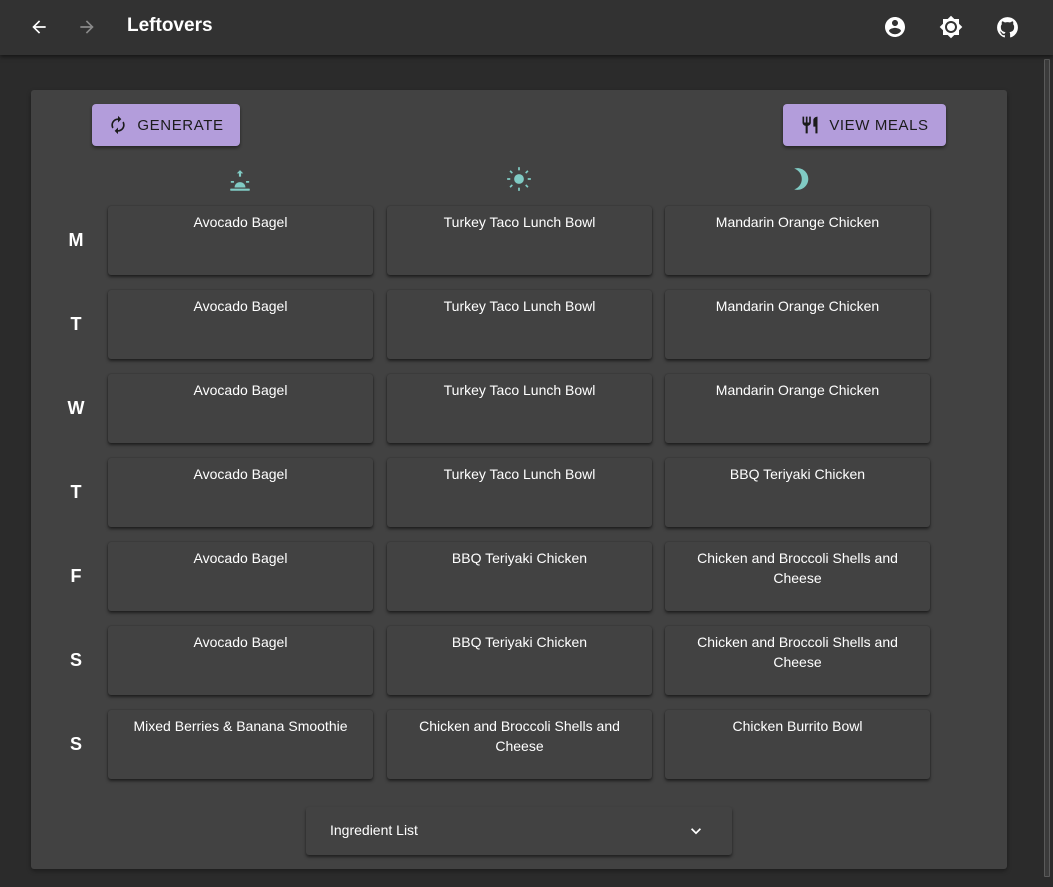 The width and height of the screenshot is (1053, 887). I want to click on generate-button-label: GENERATE, so click(180, 125).